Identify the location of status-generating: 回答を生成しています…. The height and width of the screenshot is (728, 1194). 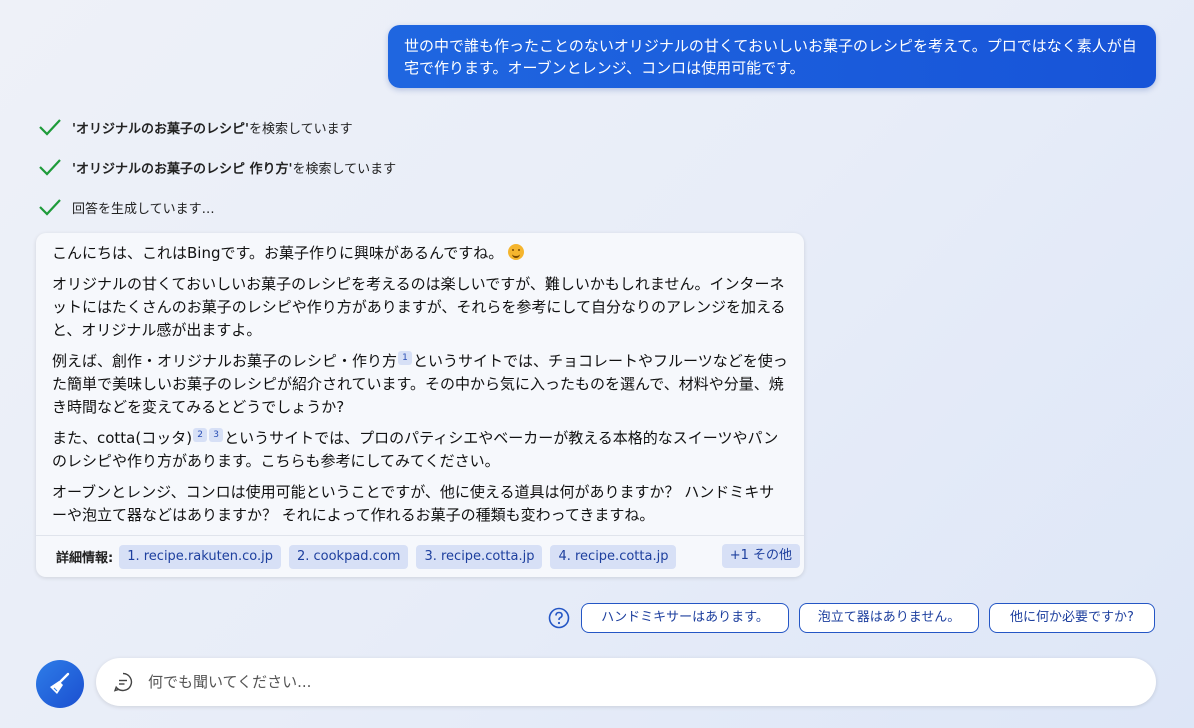
(126, 207).